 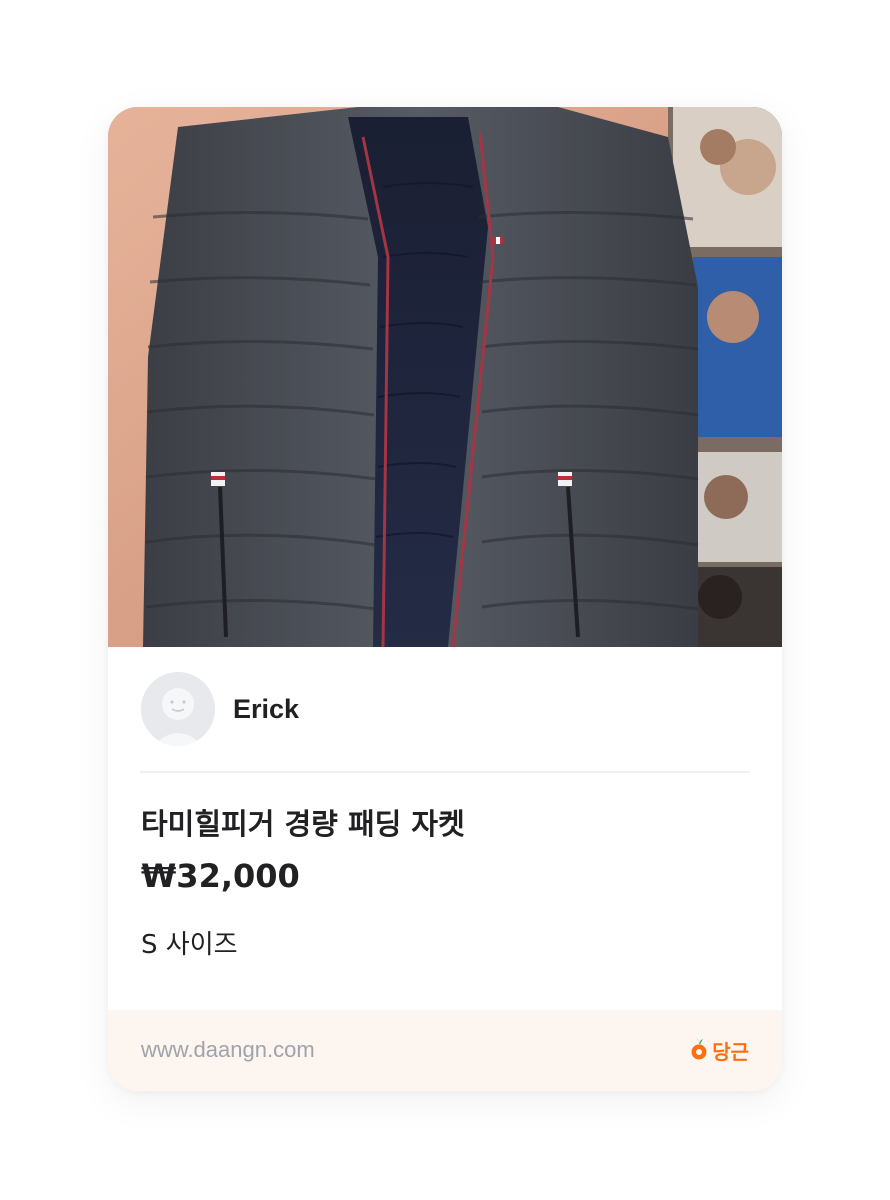 I want to click on divider, so click(x=445, y=772).